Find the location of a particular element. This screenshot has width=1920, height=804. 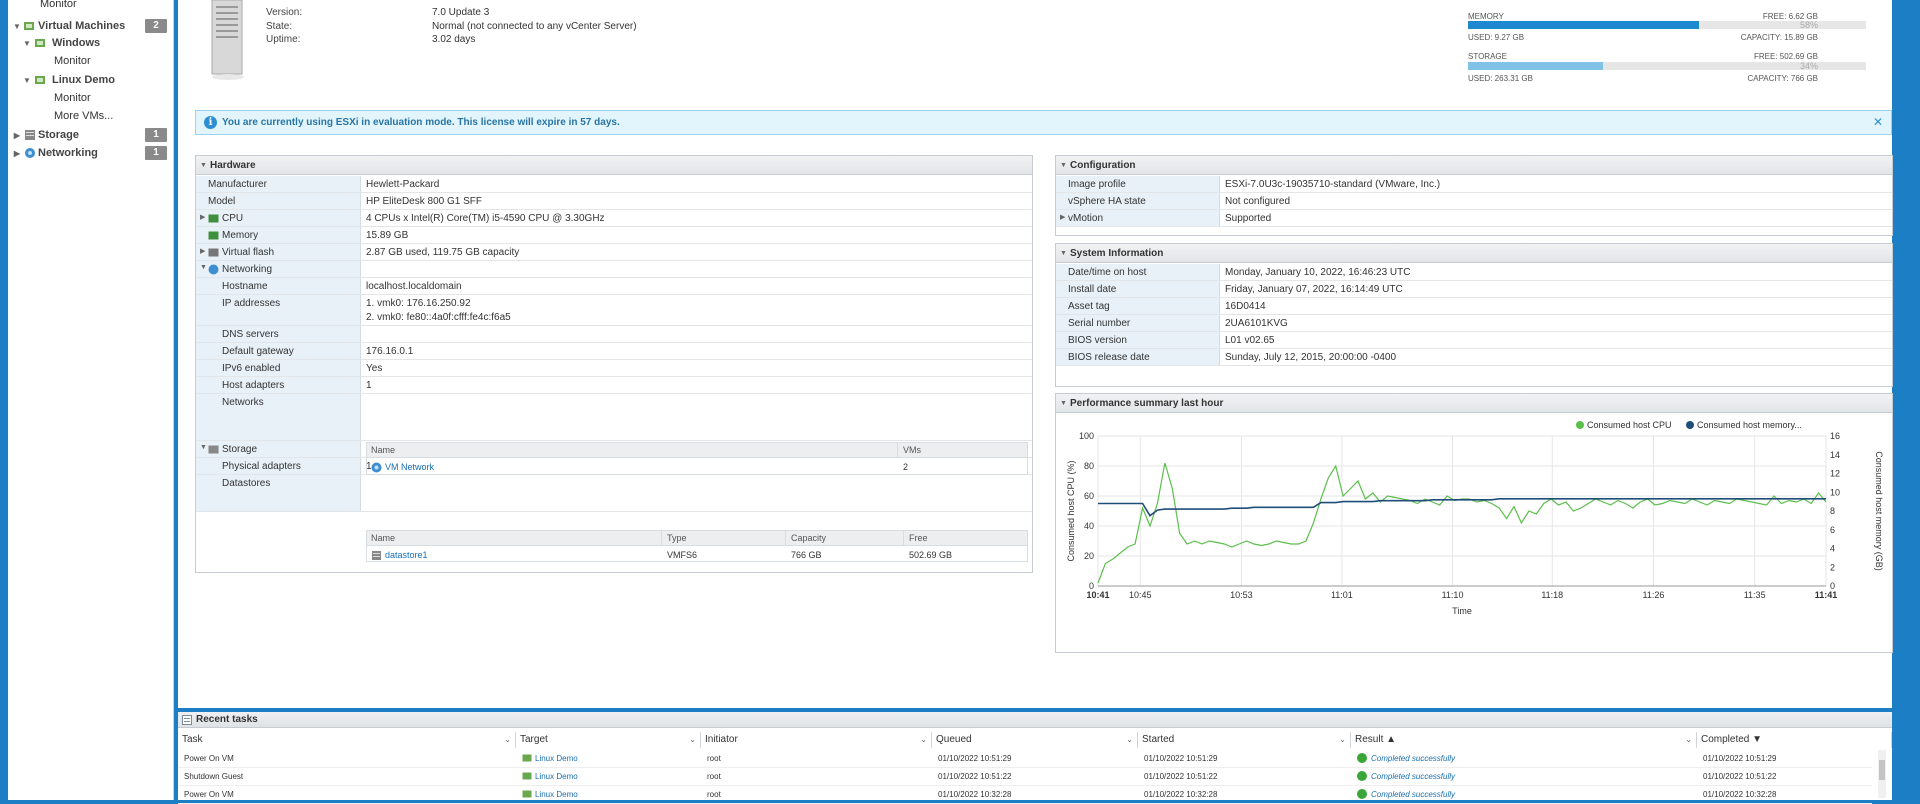

y2-tick-label: 10 is located at coordinates (1835, 492).